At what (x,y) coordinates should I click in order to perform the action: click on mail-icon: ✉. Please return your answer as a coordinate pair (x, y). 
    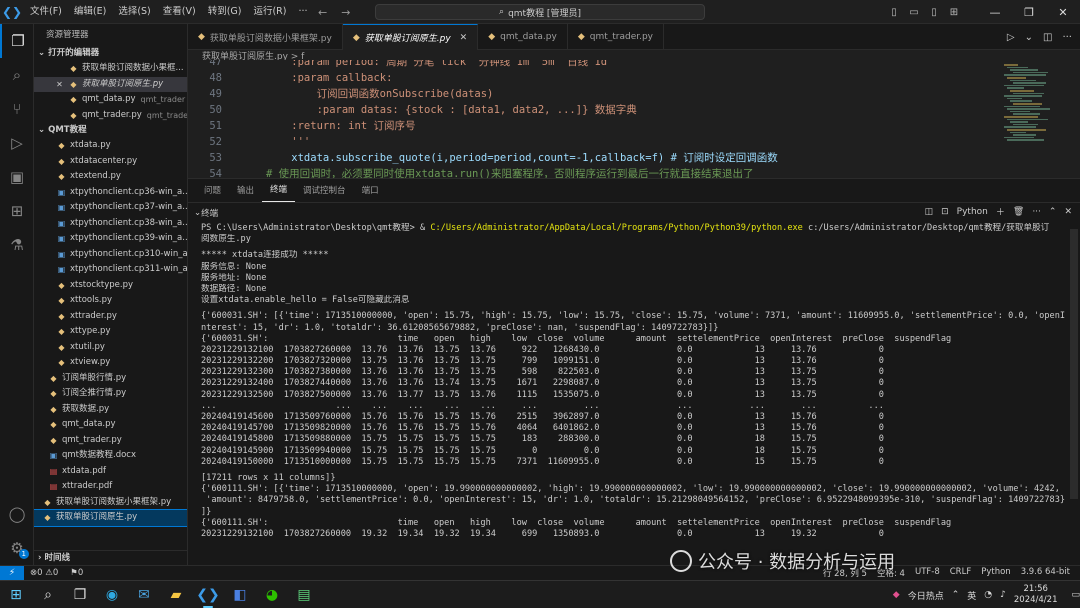
    Looking at the image, I should click on (144, 595).